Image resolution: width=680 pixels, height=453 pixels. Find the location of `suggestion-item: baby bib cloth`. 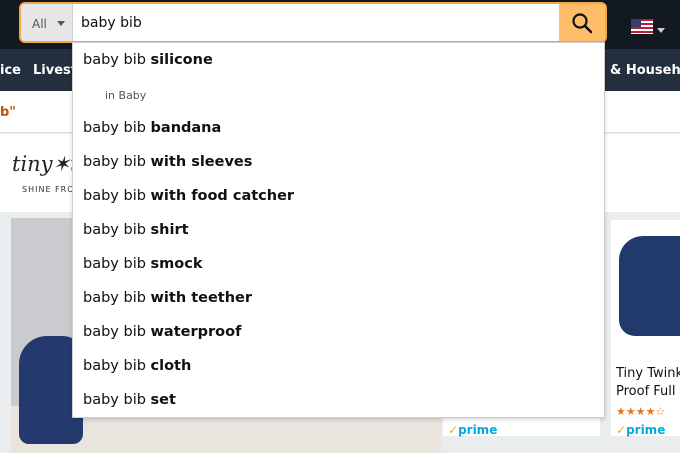

suggestion-item: baby bib cloth is located at coordinates (137, 366).